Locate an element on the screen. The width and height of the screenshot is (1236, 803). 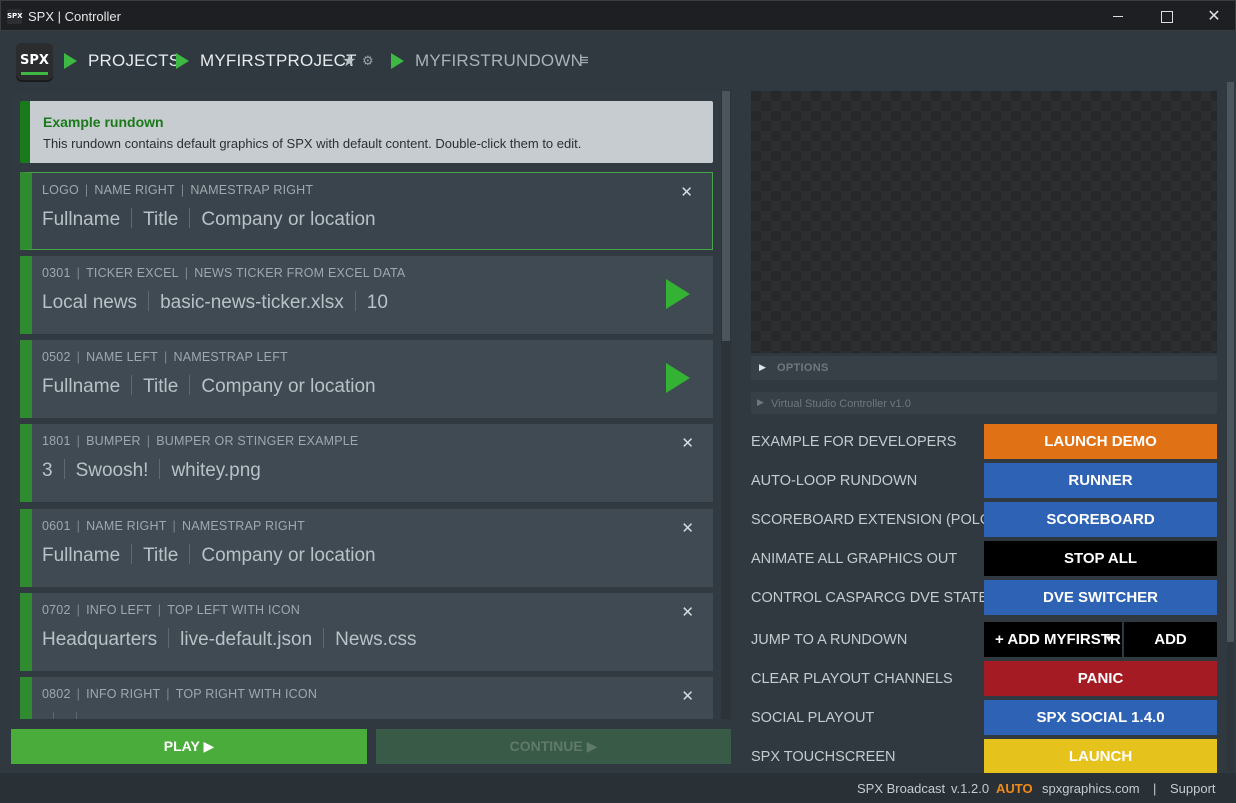
item-fields is located at coordinates (65, 715).